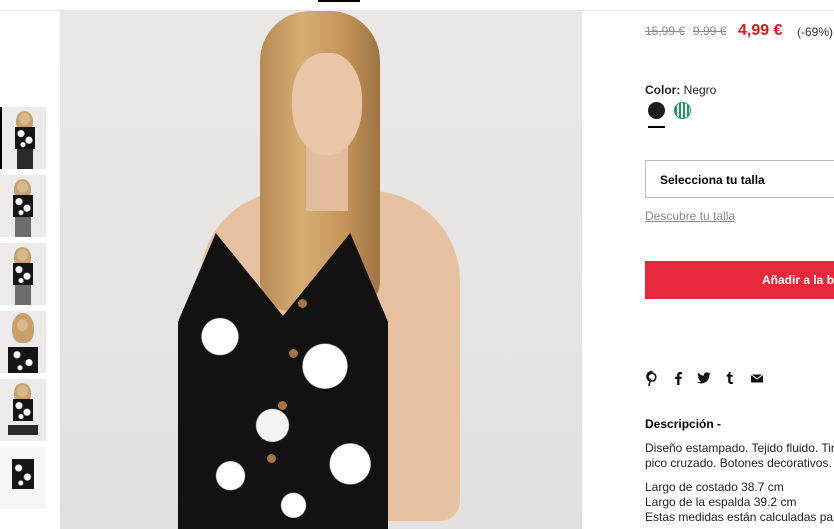  I want to click on facebook-icon, so click(678, 378).